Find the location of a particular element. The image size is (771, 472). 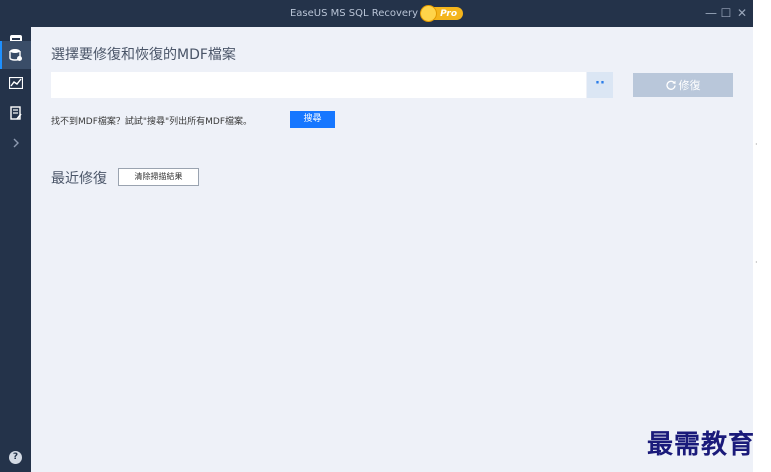

pro-coin-icon is located at coordinates (429, 13).